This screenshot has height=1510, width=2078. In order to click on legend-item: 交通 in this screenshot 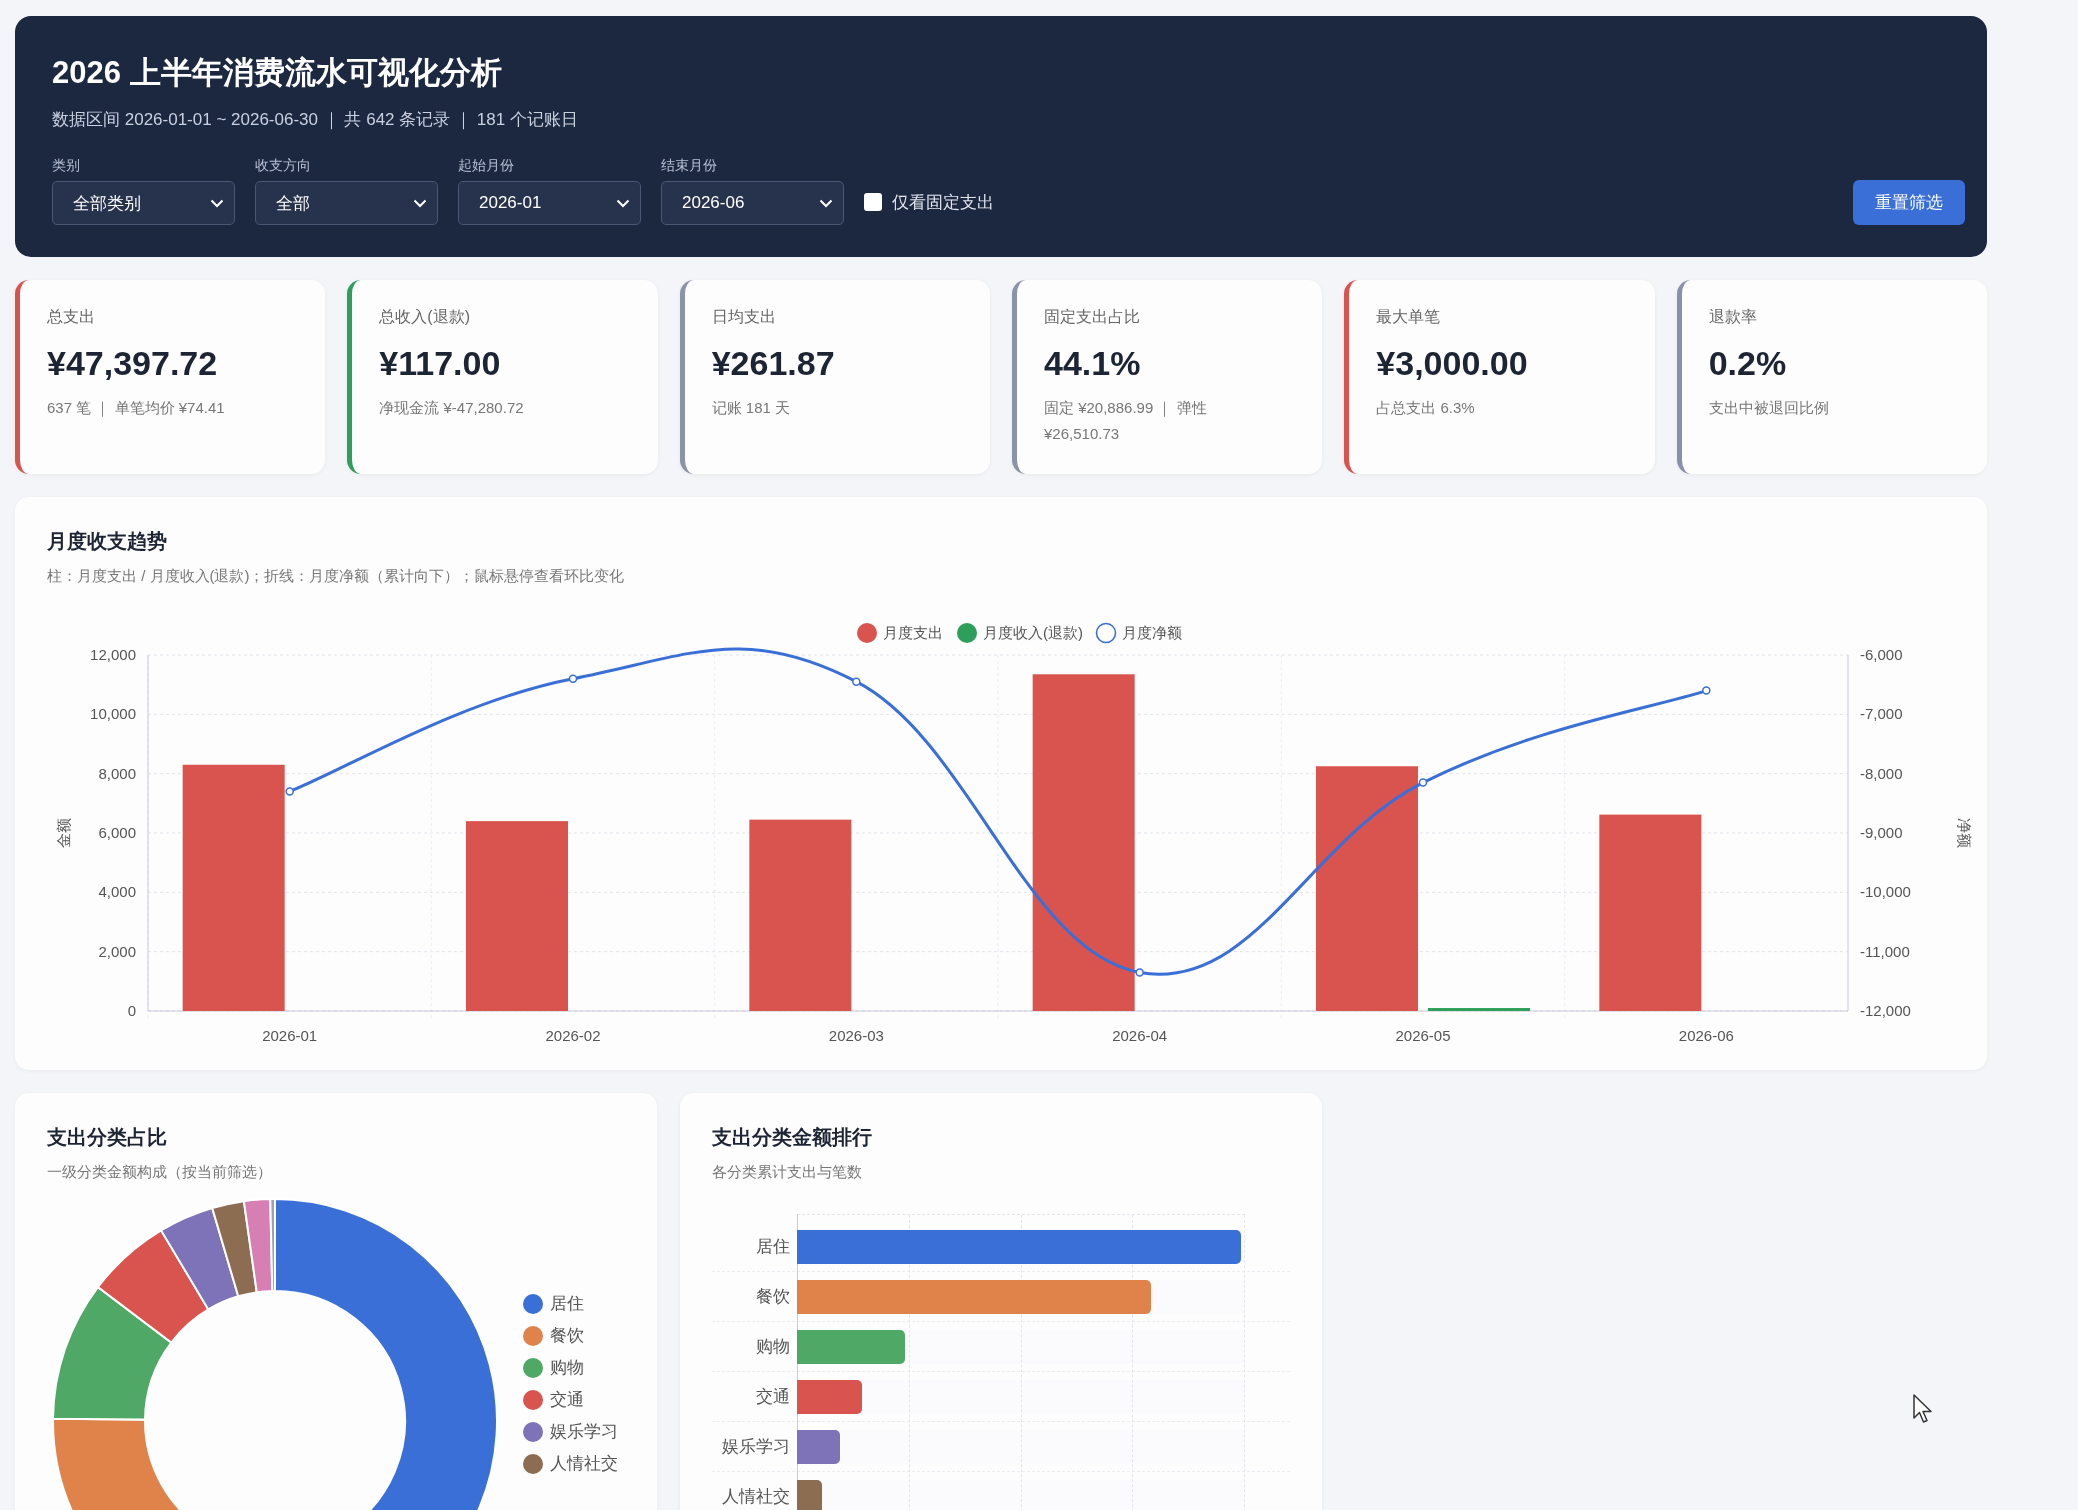, I will do `click(570, 1400)`.